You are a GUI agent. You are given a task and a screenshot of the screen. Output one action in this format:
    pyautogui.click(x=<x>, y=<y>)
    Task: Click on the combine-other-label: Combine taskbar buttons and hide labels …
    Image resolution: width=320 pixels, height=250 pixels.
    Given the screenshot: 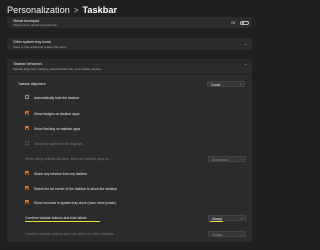 What is the action you would take?
    pyautogui.click(x=69, y=234)
    